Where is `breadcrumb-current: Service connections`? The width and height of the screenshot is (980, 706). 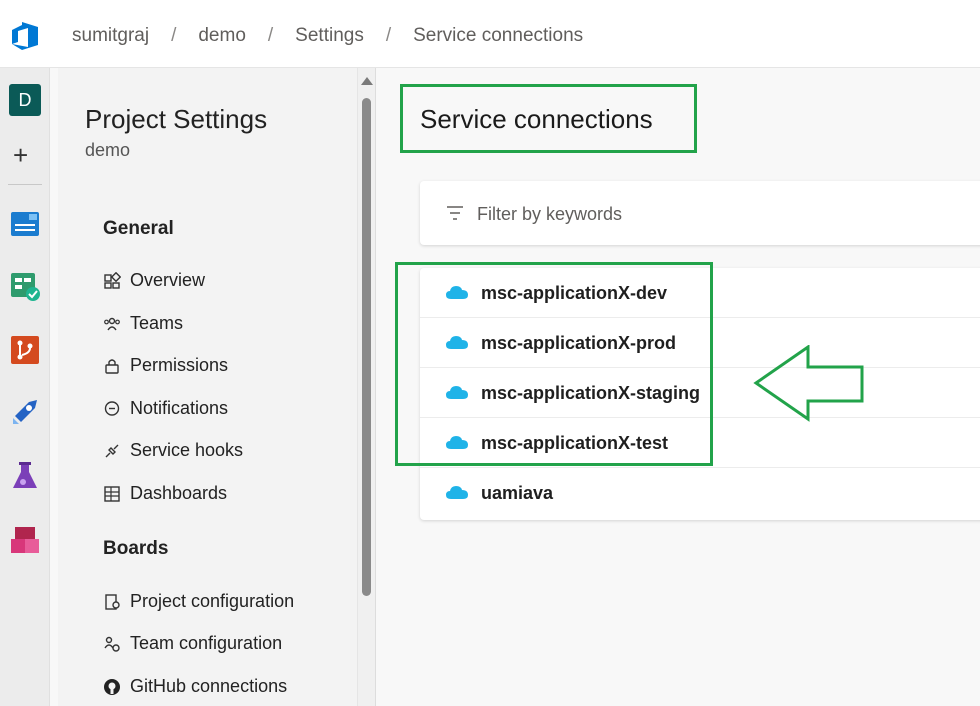
breadcrumb-current: Service connections is located at coordinates (498, 36).